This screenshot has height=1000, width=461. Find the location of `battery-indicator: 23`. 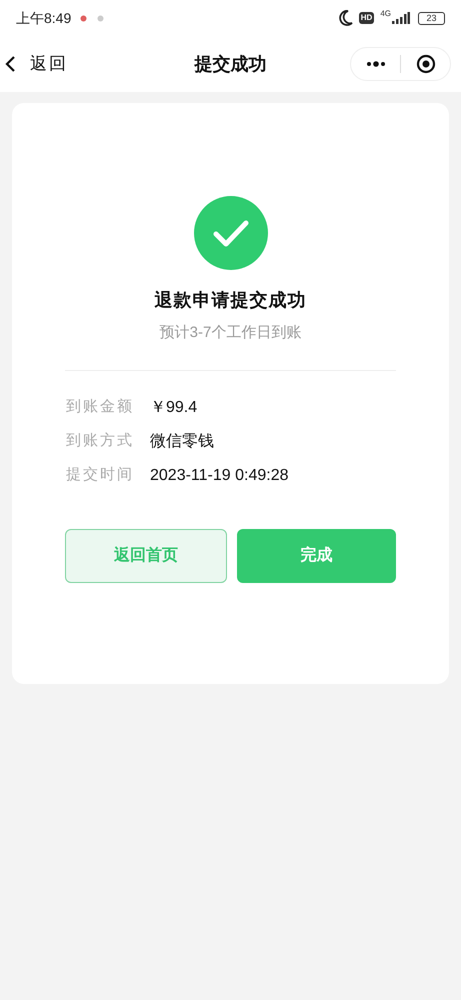

battery-indicator: 23 is located at coordinates (431, 18).